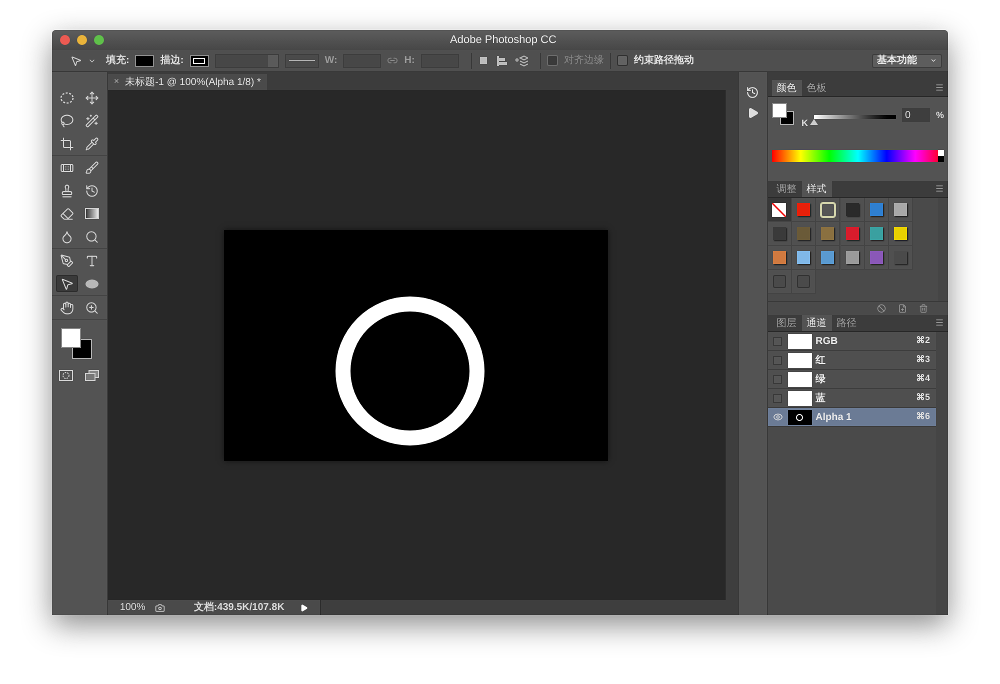  I want to click on history-icon, so click(753, 92).